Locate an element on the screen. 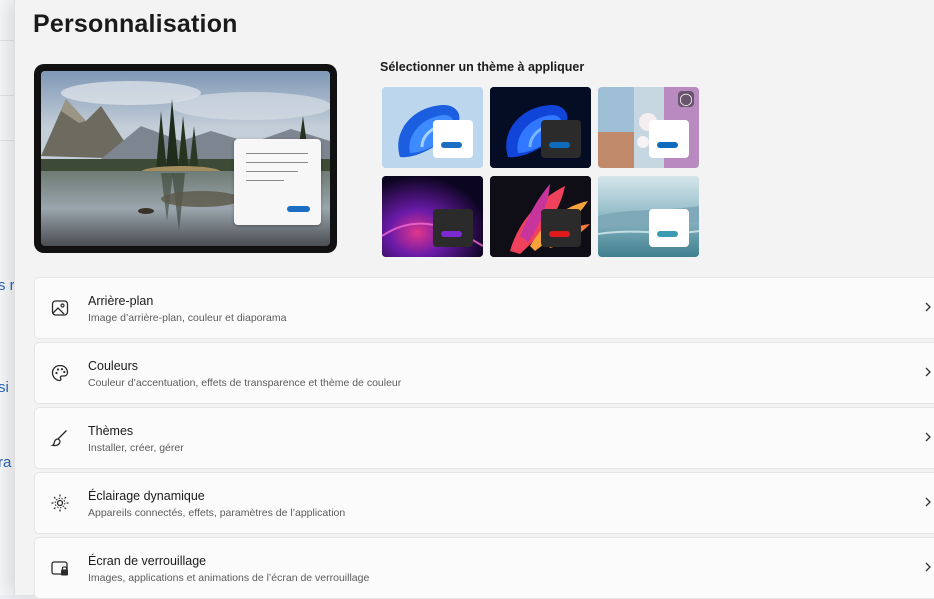  theme-tile-flow is located at coordinates (648, 216).